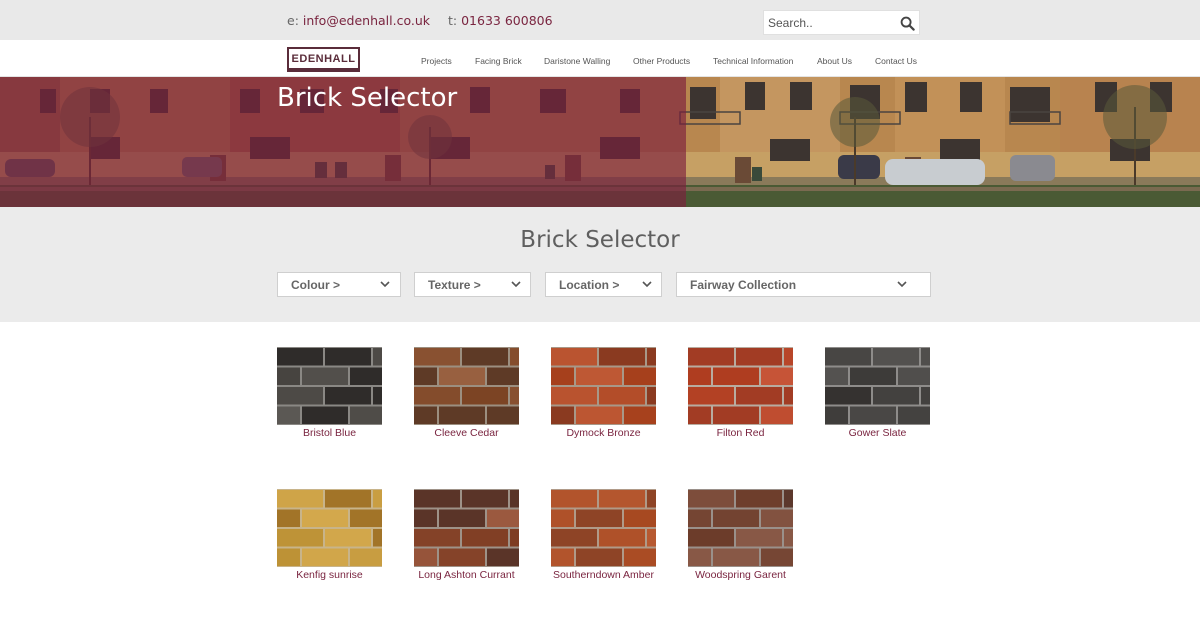 The height and width of the screenshot is (617, 1200). I want to click on texture-select: Texture >, so click(472, 284).